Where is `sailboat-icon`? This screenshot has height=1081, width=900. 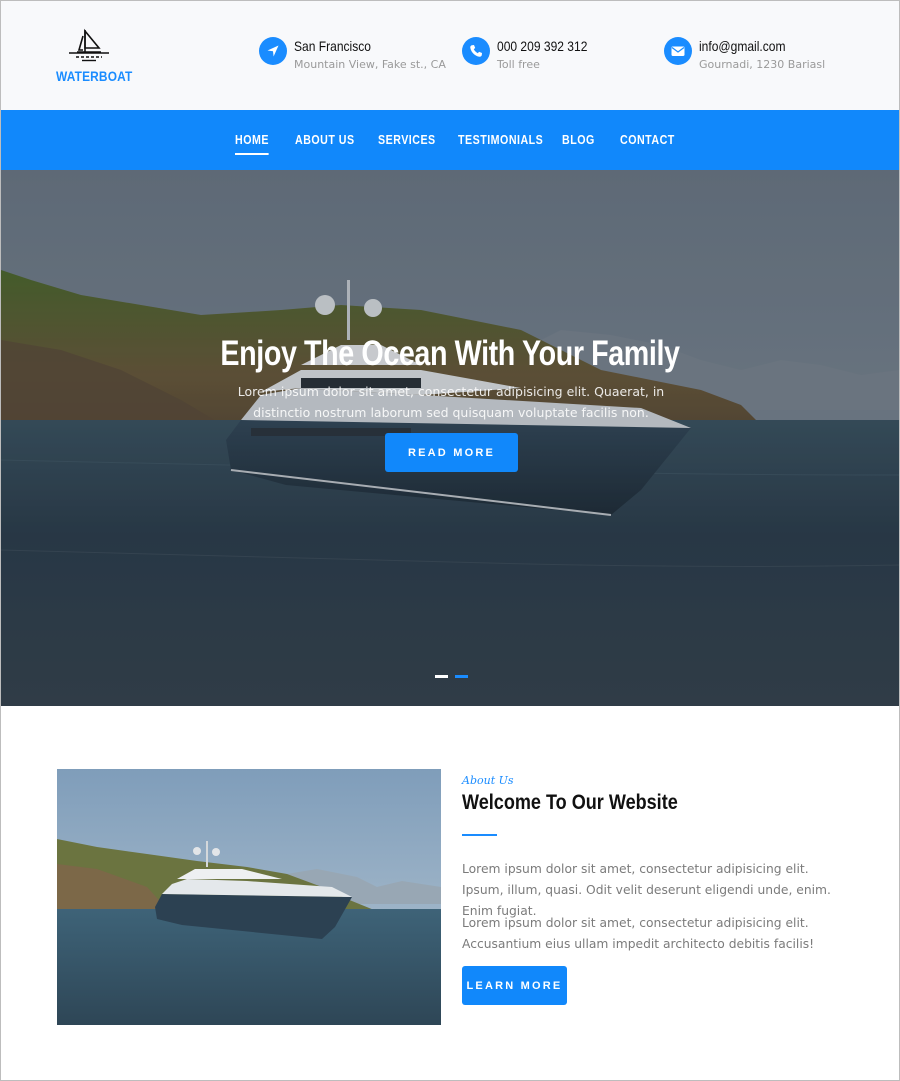
sailboat-icon is located at coordinates (89, 45).